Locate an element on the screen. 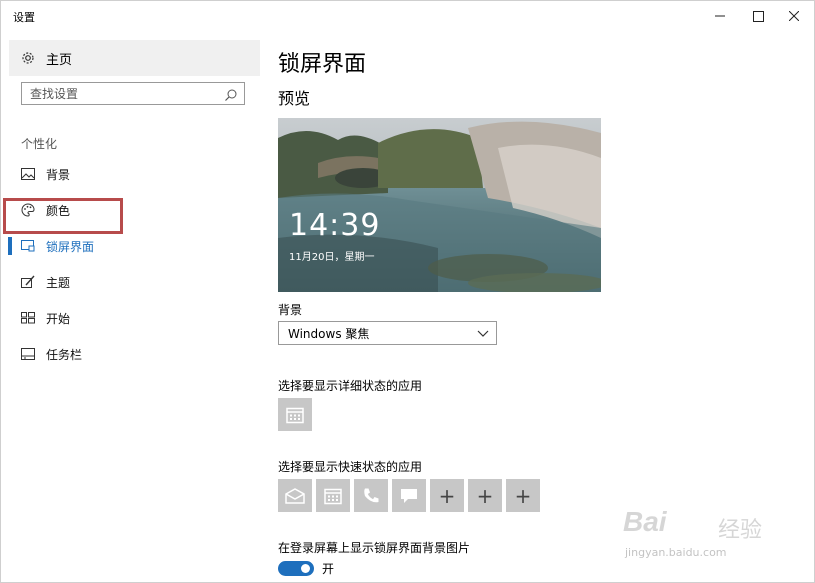 This screenshot has height=583, width=815. active-indicator is located at coordinates (10, 246).